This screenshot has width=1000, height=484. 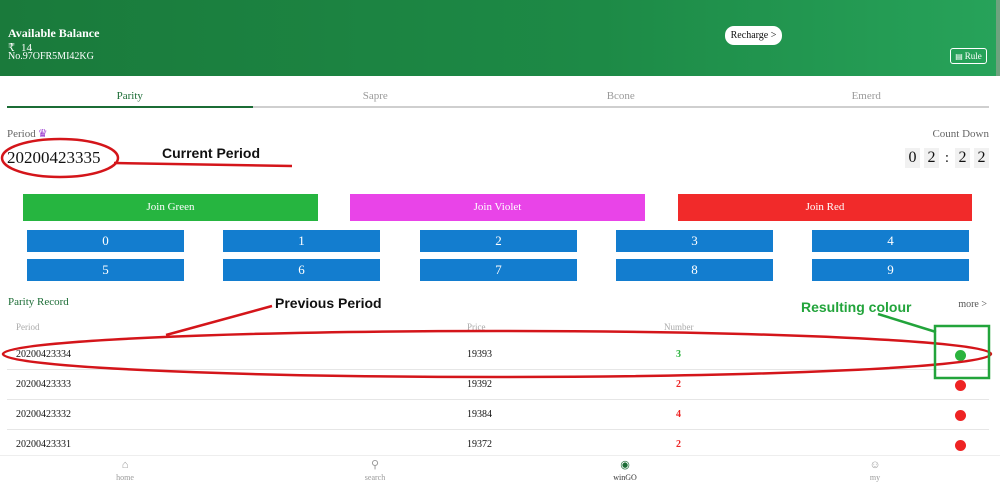 What do you see at coordinates (753, 35) in the screenshot?
I see `recharge-button: Recharge >` at bounding box center [753, 35].